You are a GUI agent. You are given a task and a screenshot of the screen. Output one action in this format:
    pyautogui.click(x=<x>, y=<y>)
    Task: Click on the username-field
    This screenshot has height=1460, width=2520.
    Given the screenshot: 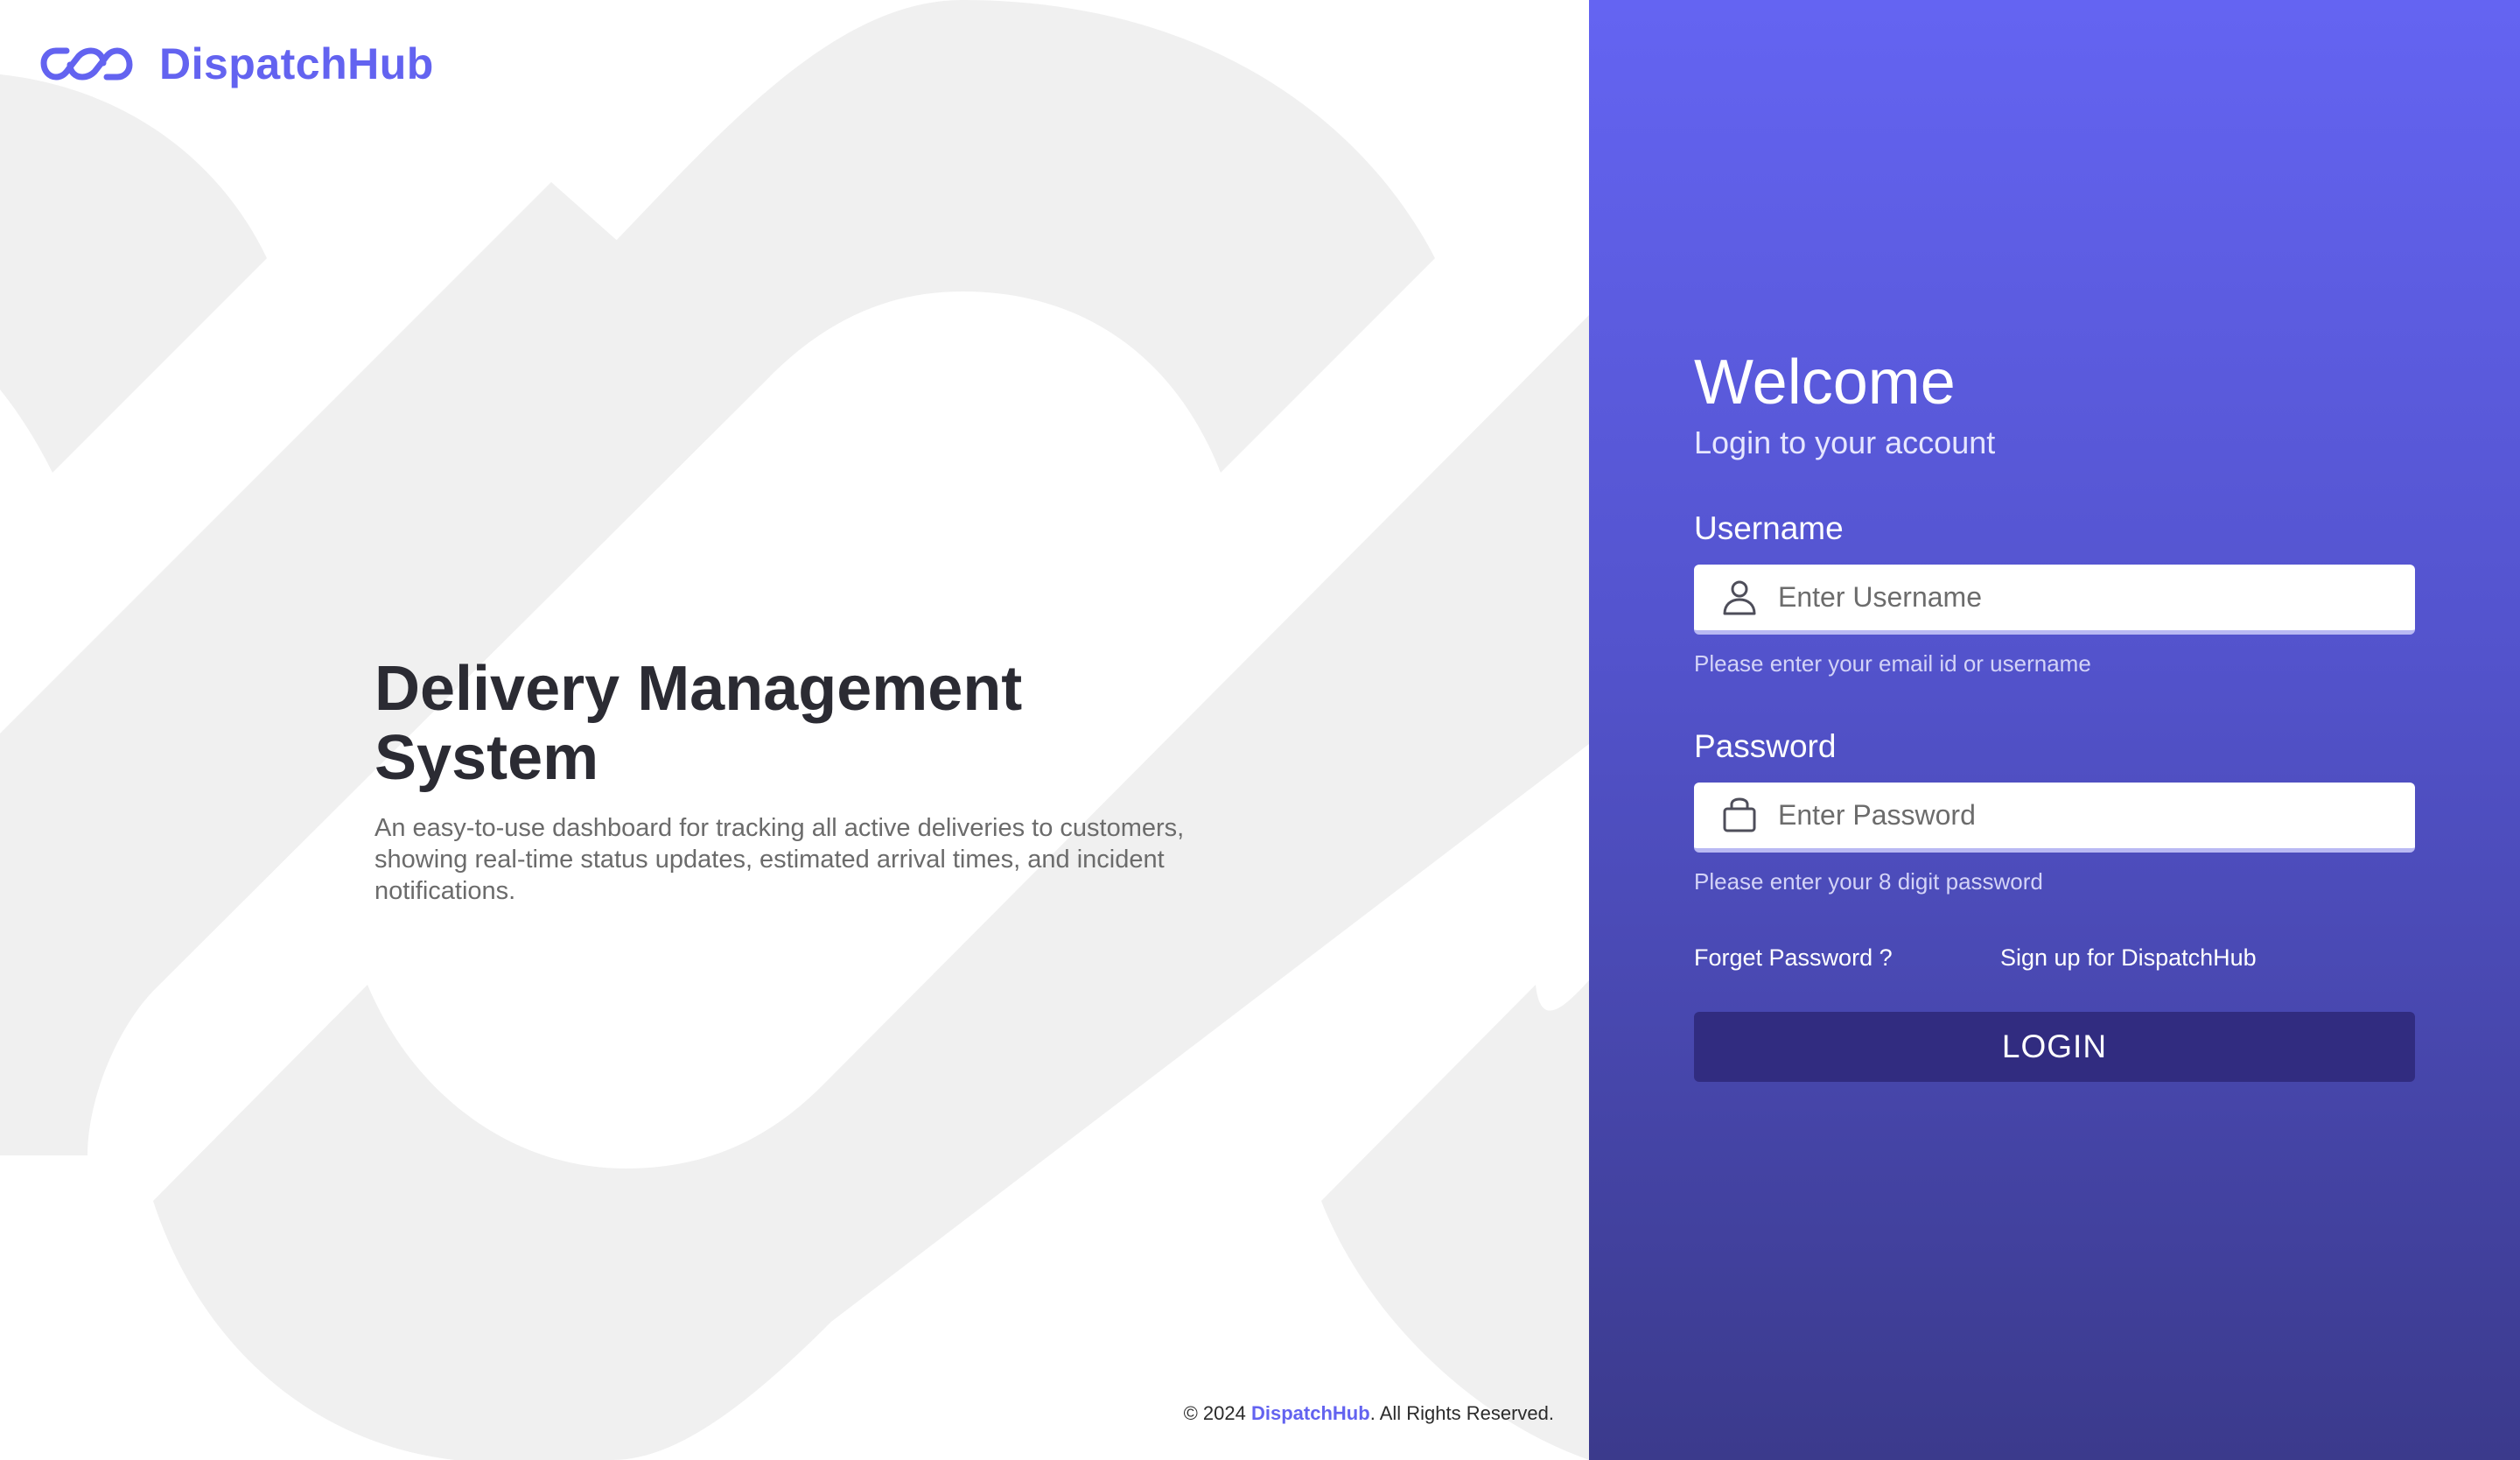 What is the action you would take?
    pyautogui.click(x=2054, y=600)
    